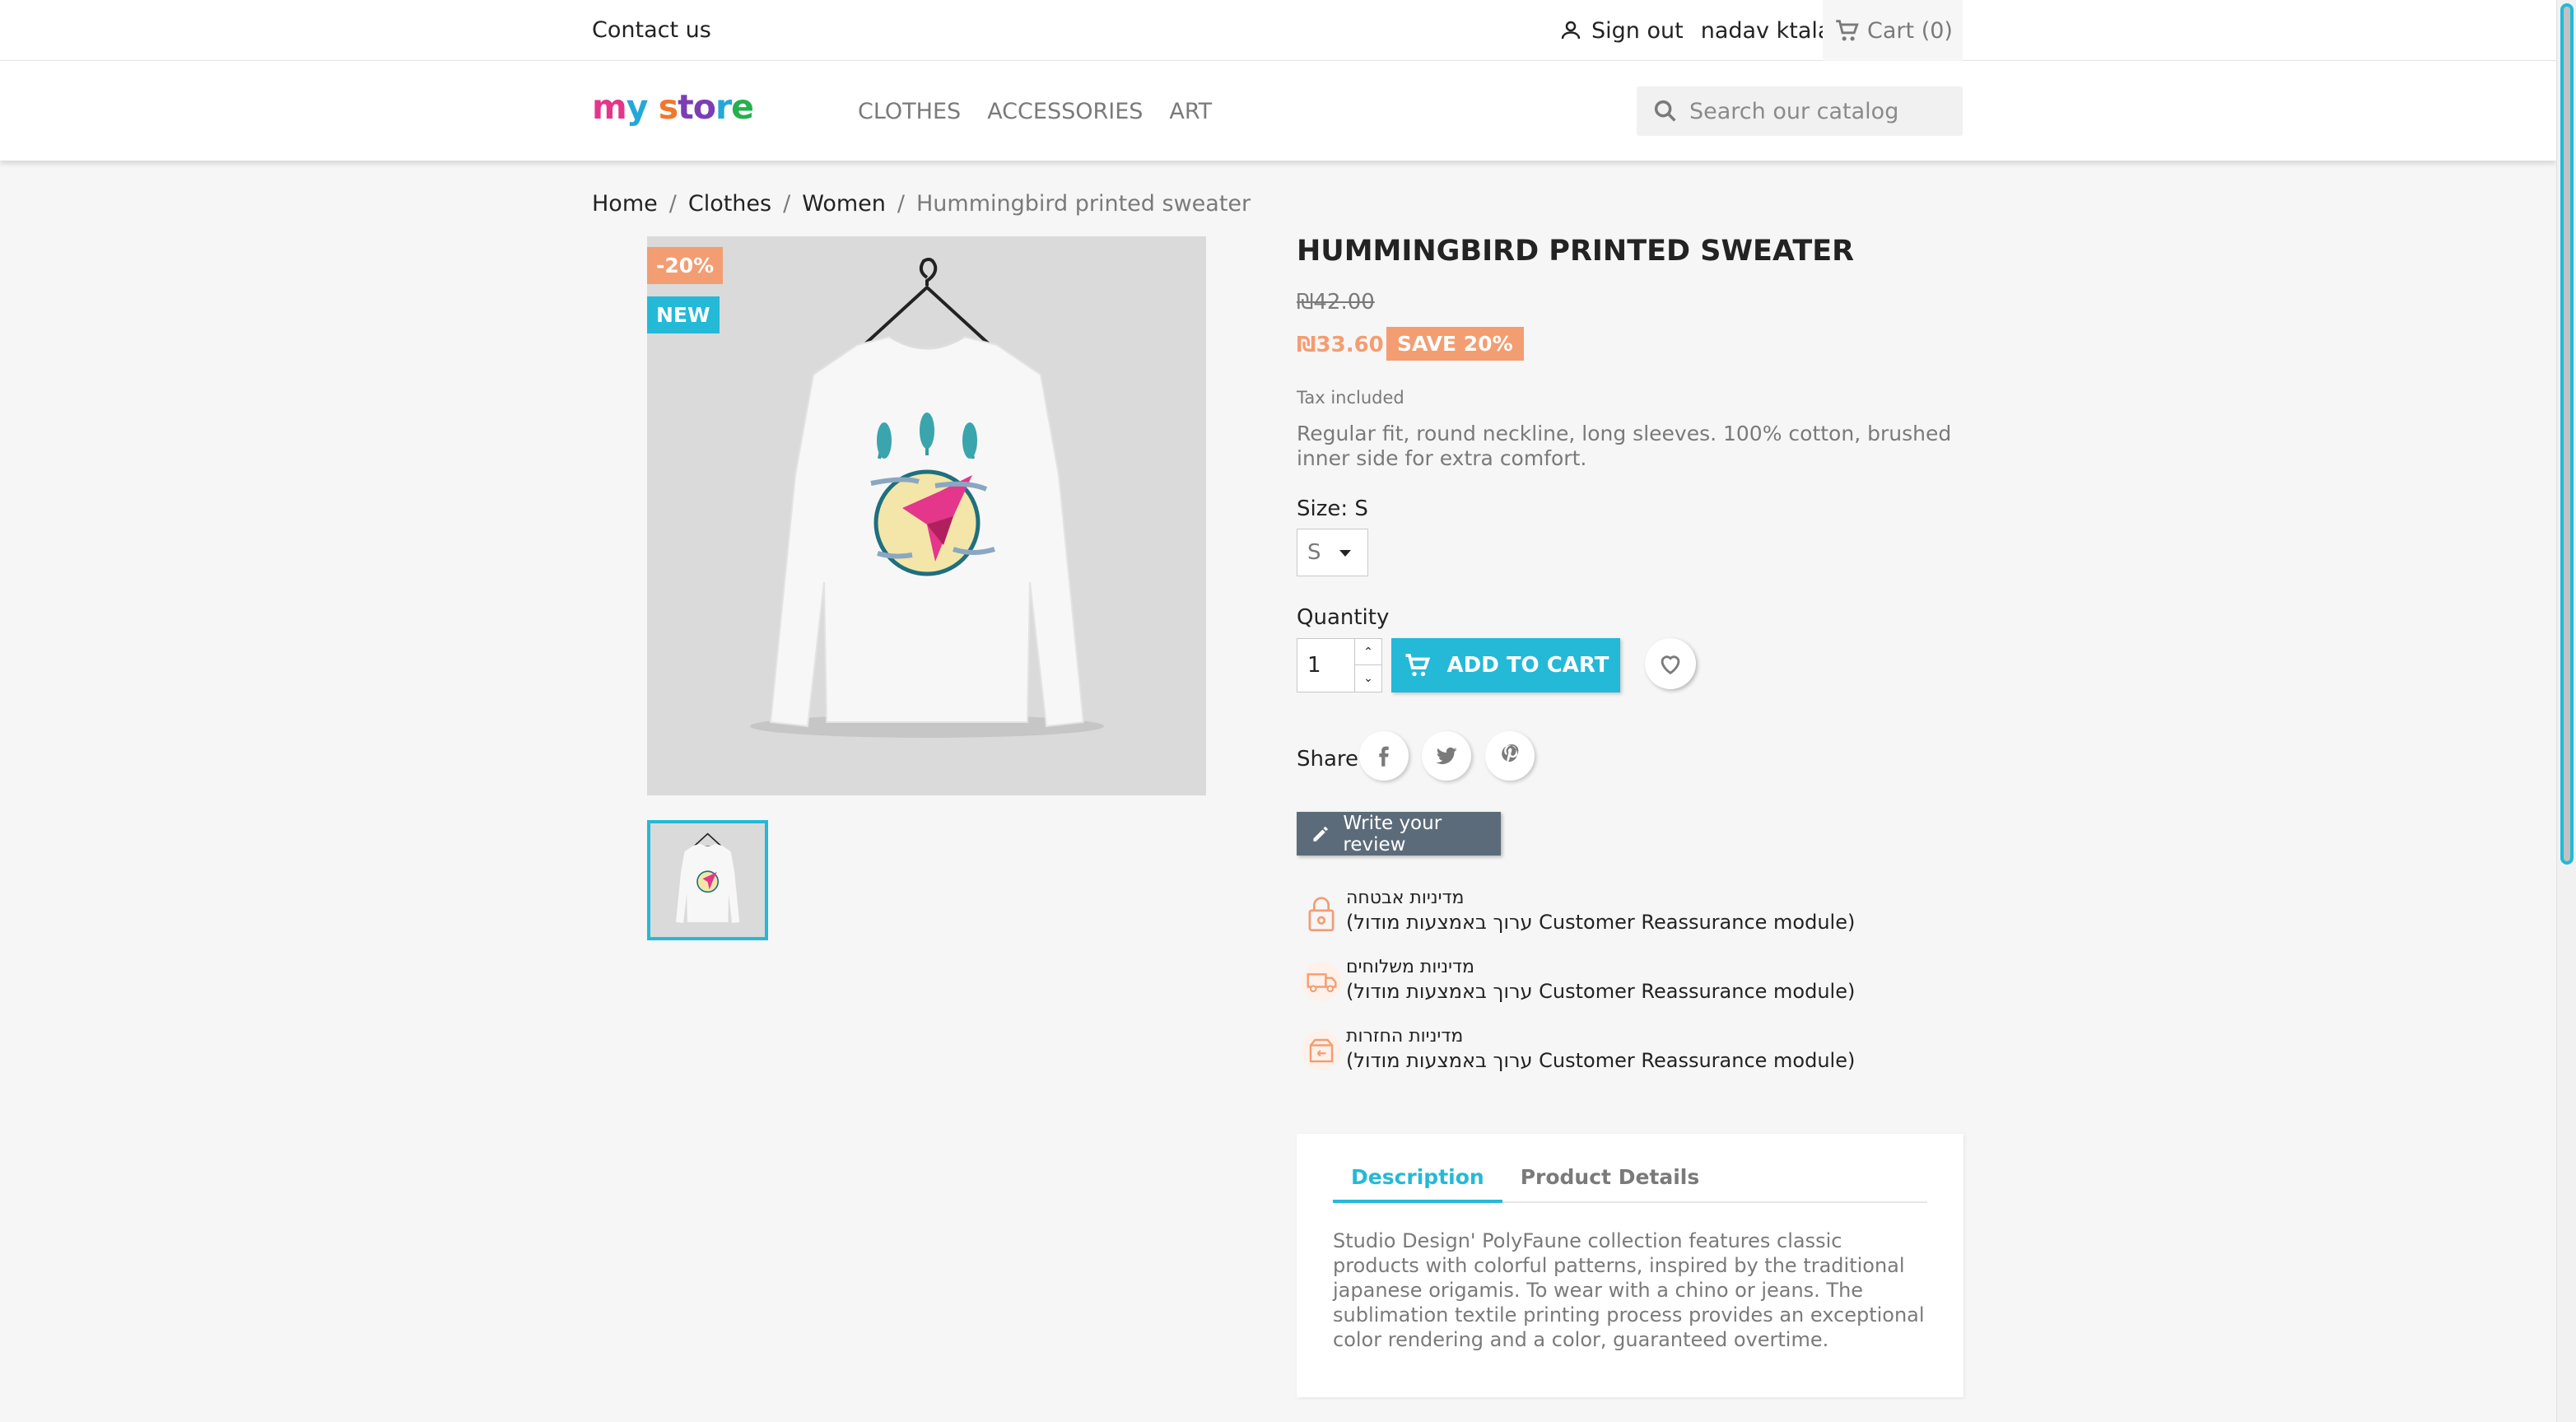  Describe the element at coordinates (1455, 344) in the screenshot. I see `save-badge: SAVE 20%` at that location.